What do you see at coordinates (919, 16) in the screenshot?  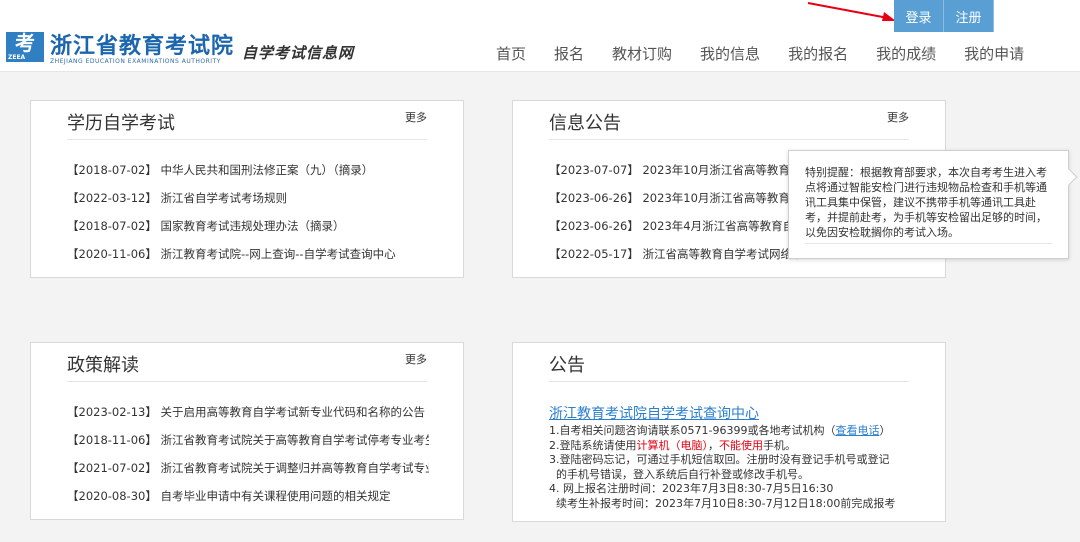 I see `login-button: 登录` at bounding box center [919, 16].